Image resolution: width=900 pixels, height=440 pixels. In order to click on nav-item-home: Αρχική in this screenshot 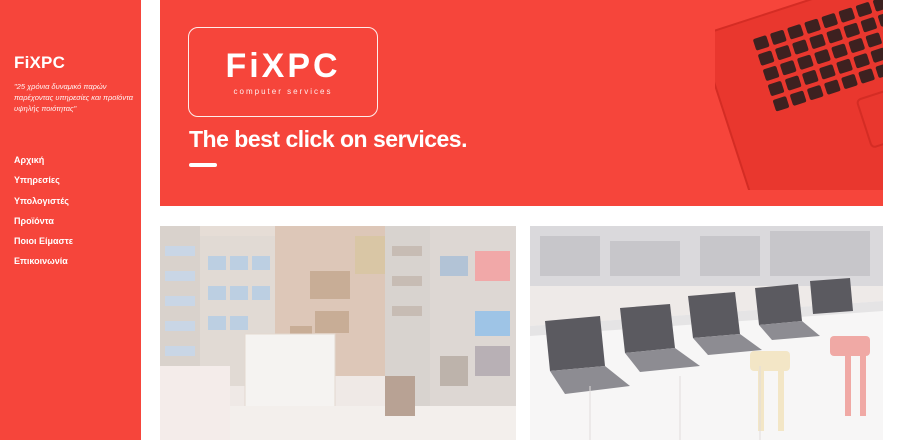, I will do `click(43, 163)`.